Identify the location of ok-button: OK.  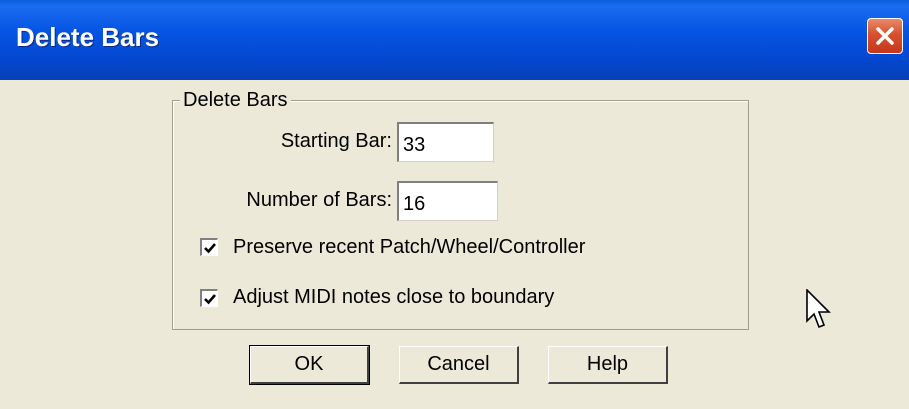
(309, 365).